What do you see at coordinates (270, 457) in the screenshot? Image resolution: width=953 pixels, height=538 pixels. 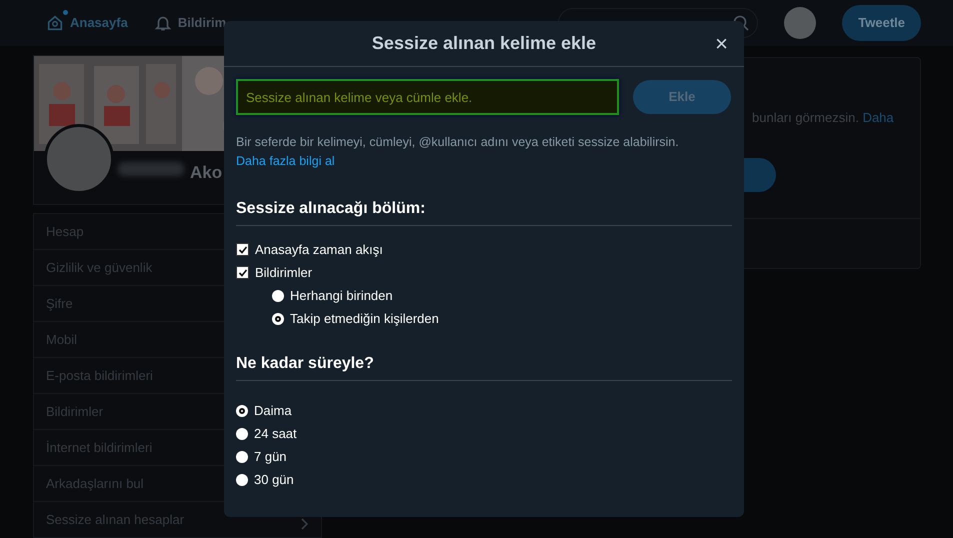 I see `radio-label: 7 gün` at bounding box center [270, 457].